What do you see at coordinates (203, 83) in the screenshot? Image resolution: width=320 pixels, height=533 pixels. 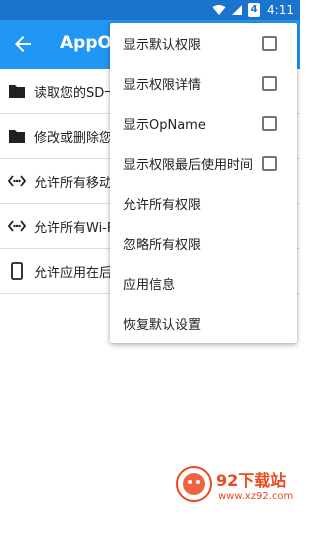 I see `menu-item-show-permission-details: 显示权限详情` at bounding box center [203, 83].